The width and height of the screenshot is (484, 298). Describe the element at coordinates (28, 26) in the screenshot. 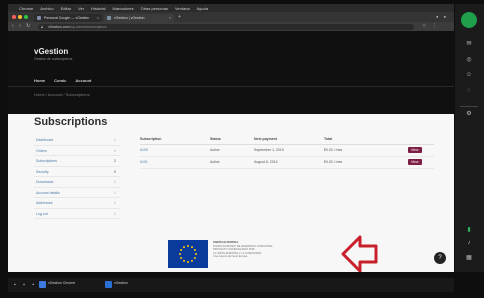

I see `reload-icon: ↻` at that location.